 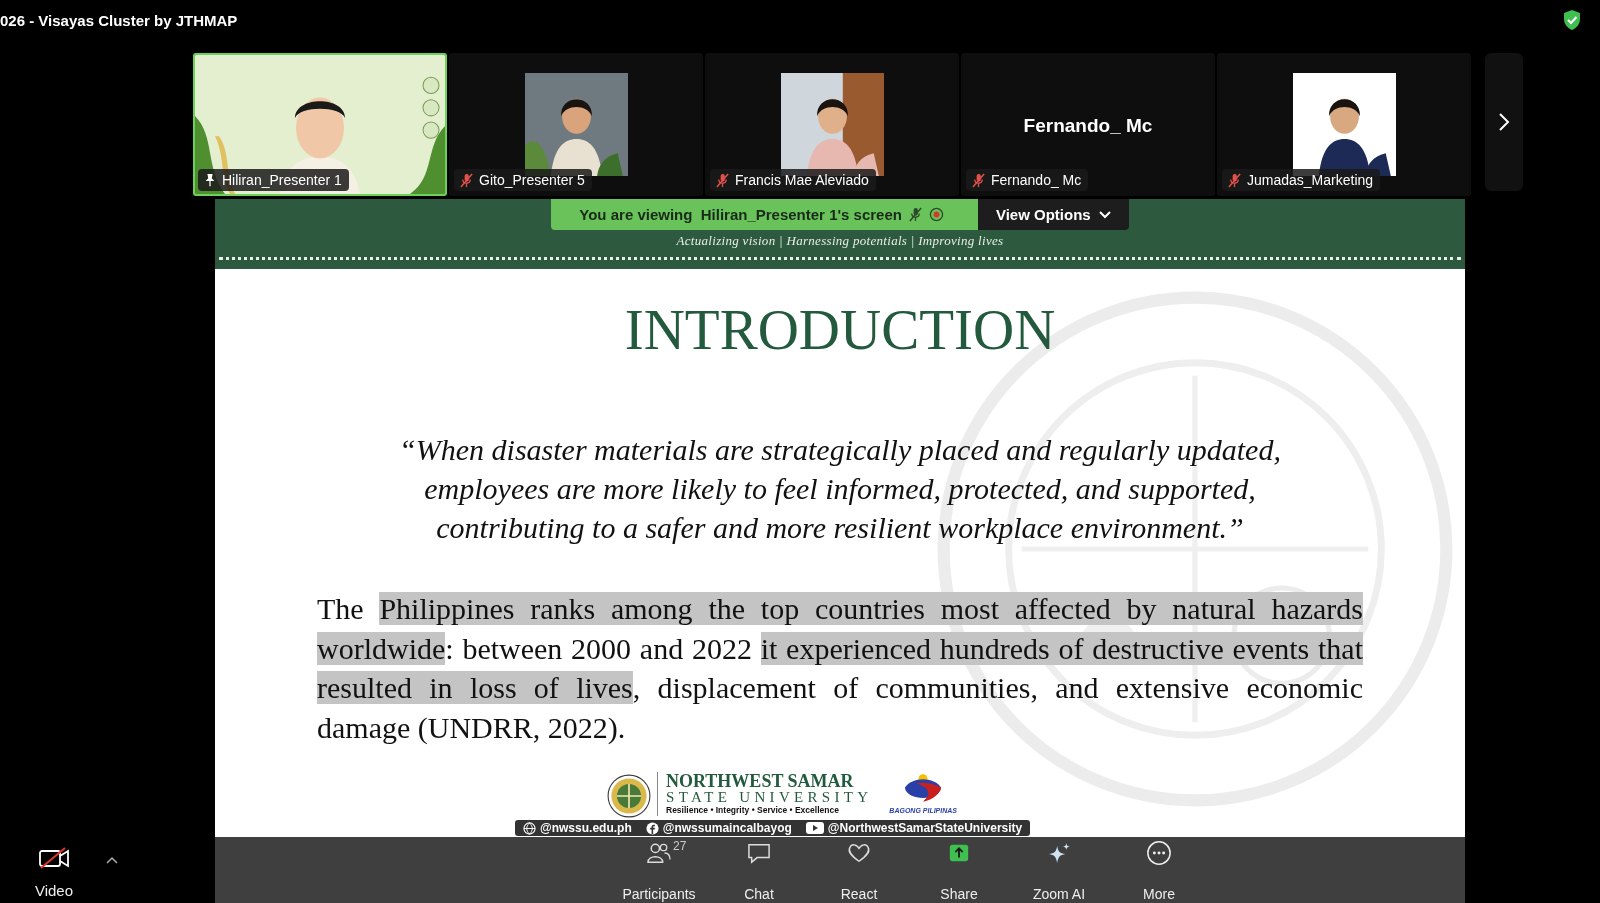 I want to click on sharing-notice: You are viewing Hiliran_Presenter 1's screen, so click(x=764, y=214).